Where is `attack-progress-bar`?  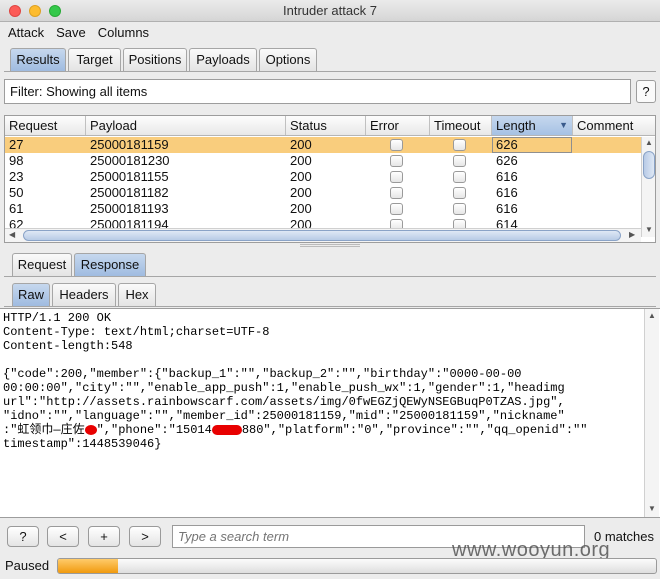
attack-progress-bar is located at coordinates (357, 566).